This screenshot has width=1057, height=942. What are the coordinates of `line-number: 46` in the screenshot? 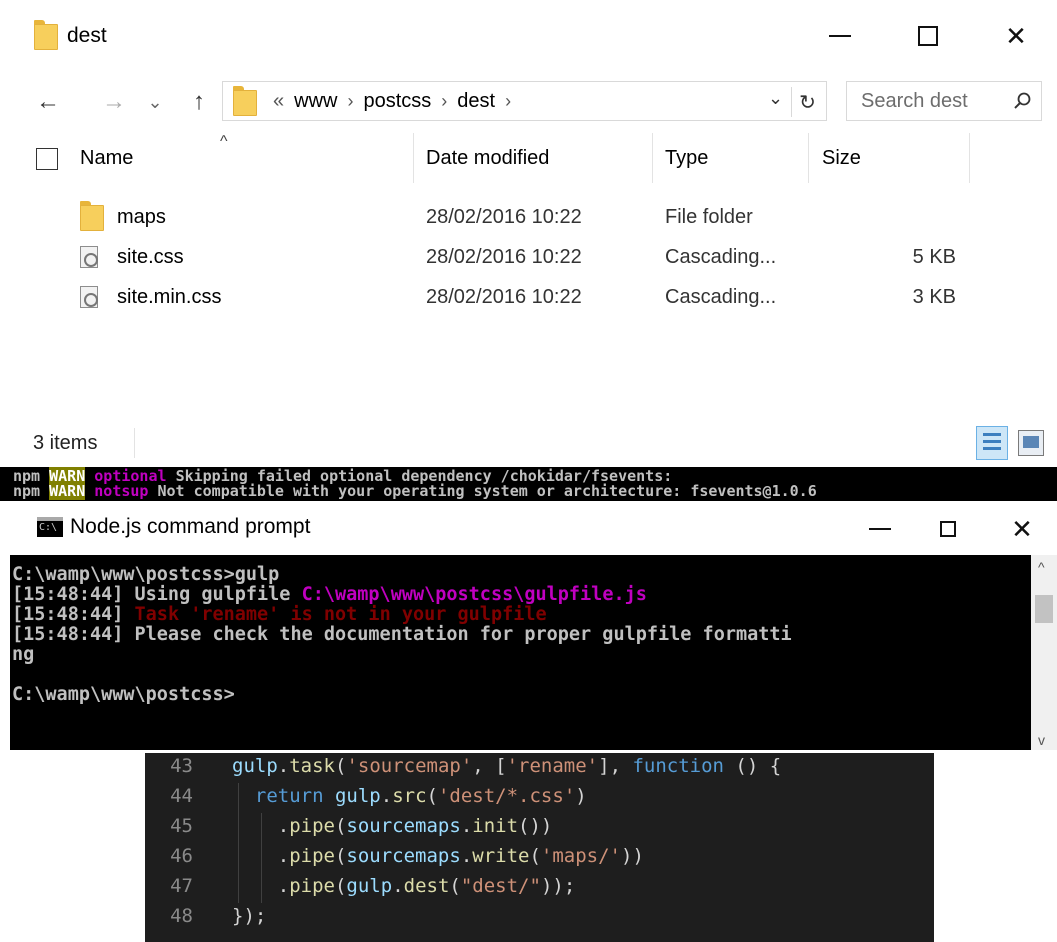 It's located at (181, 856).